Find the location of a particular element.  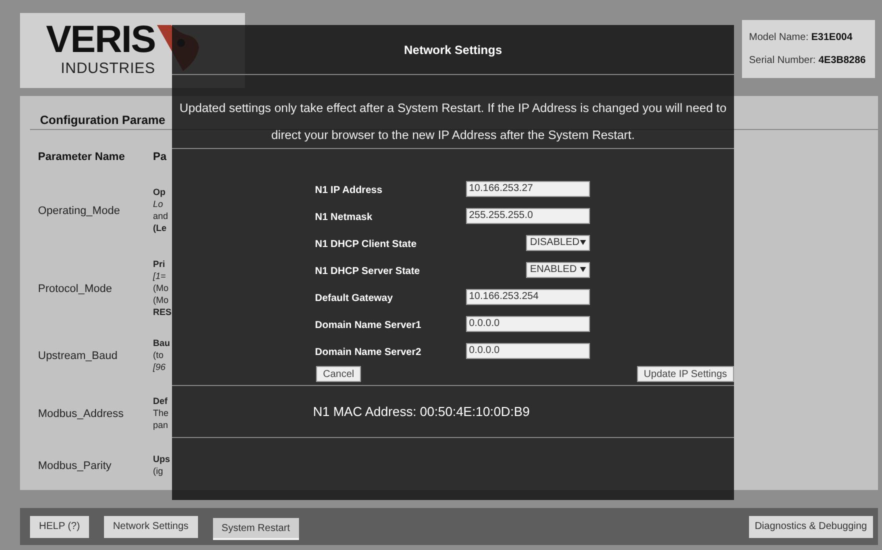

description-fragment: The is located at coordinates (161, 412).